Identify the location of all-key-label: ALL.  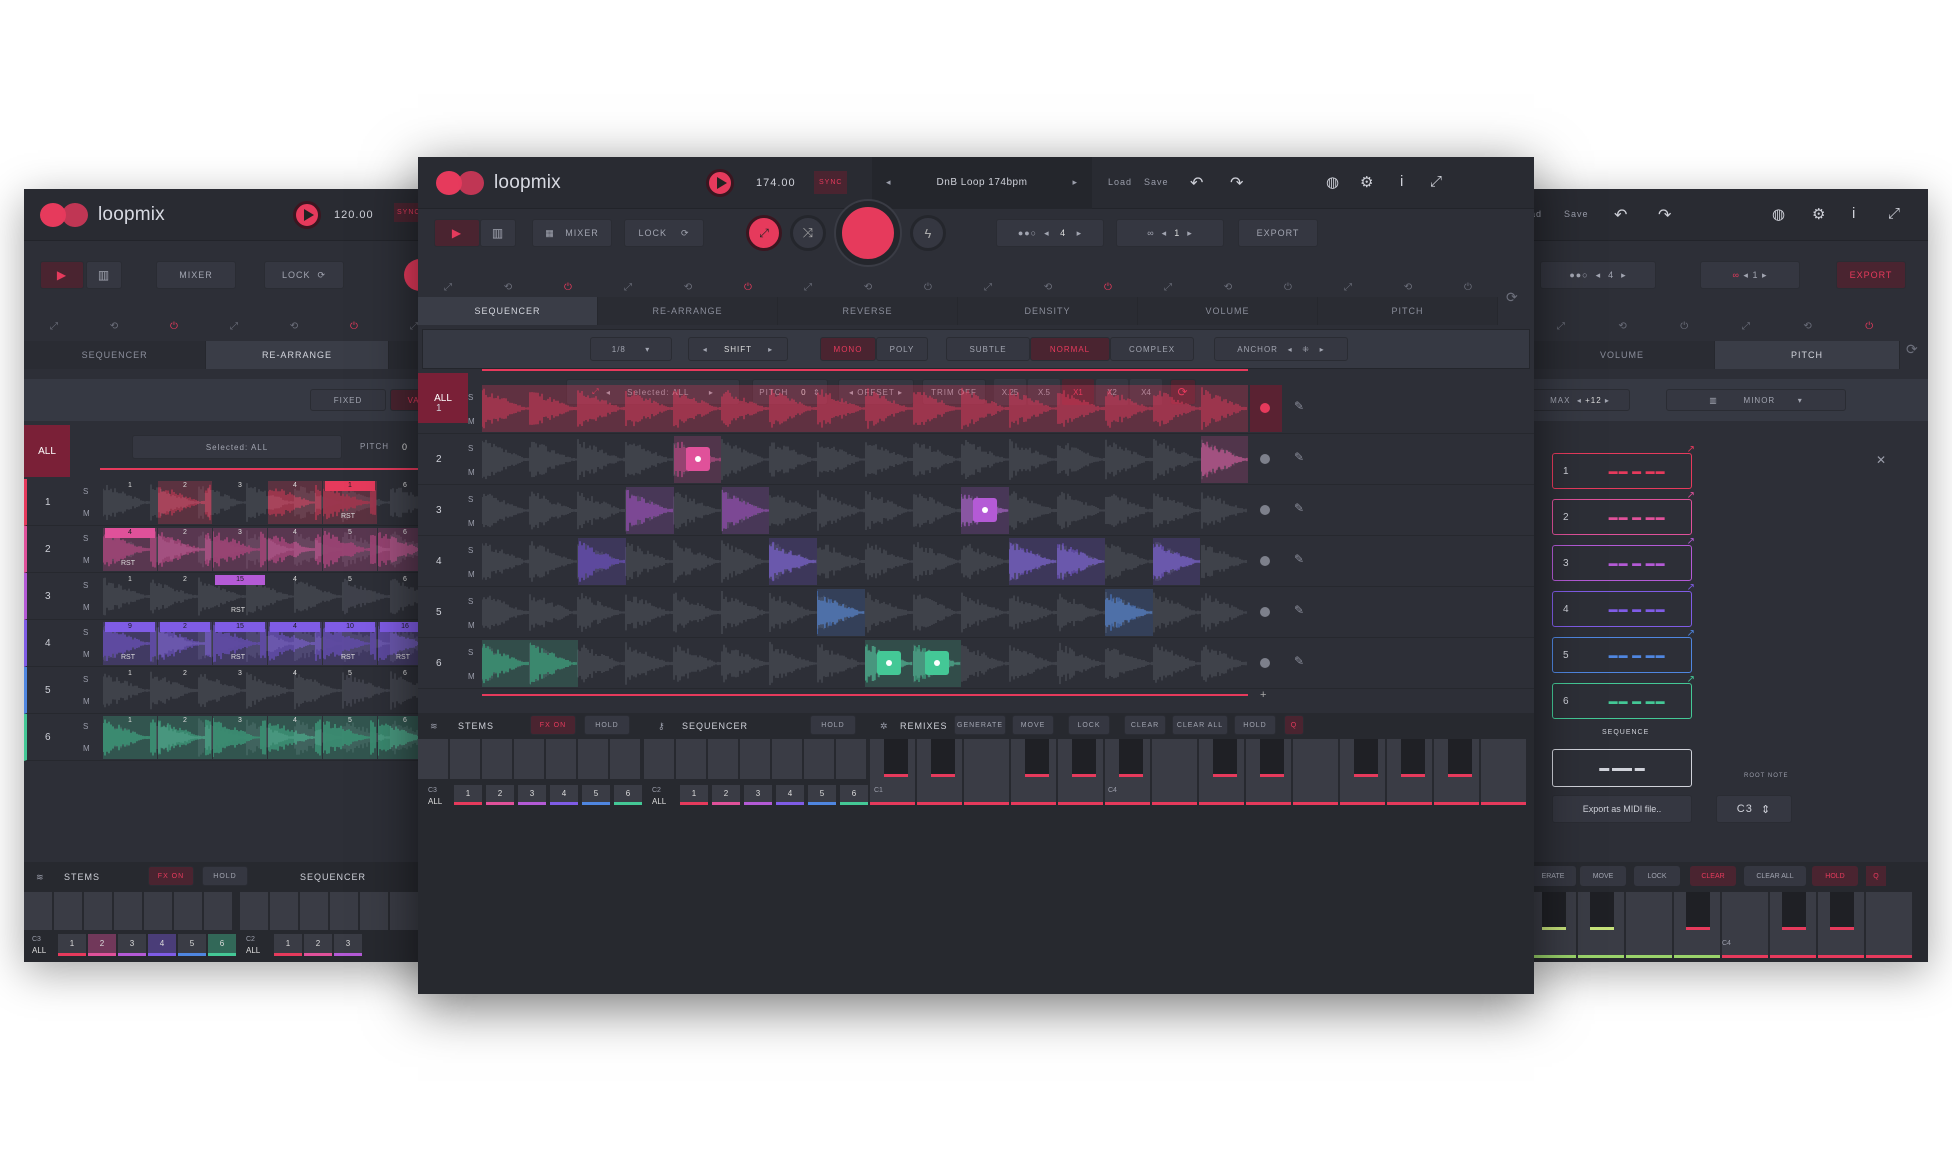
(253, 950).